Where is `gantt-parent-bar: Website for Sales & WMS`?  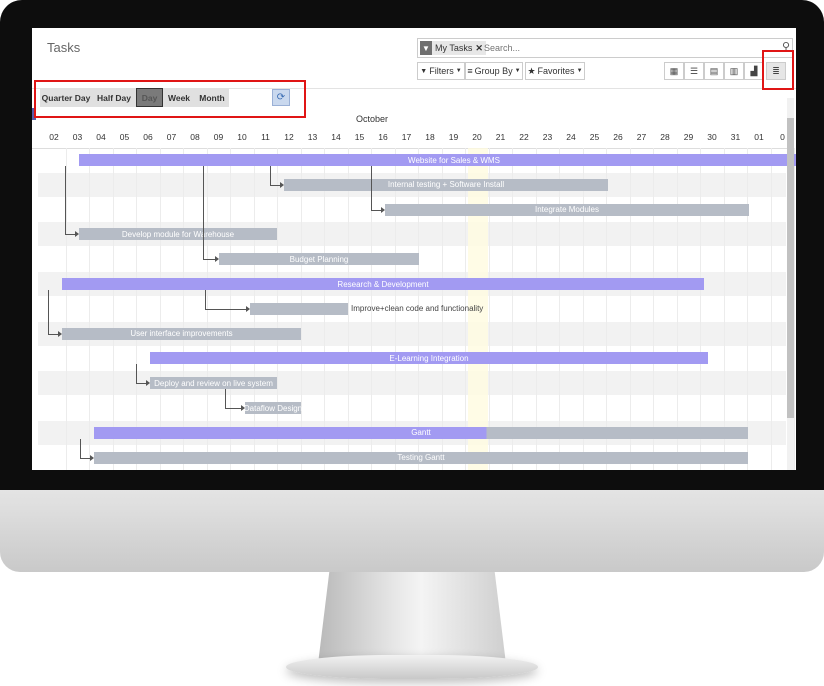 gantt-parent-bar: Website for Sales & WMS is located at coordinates (437, 160).